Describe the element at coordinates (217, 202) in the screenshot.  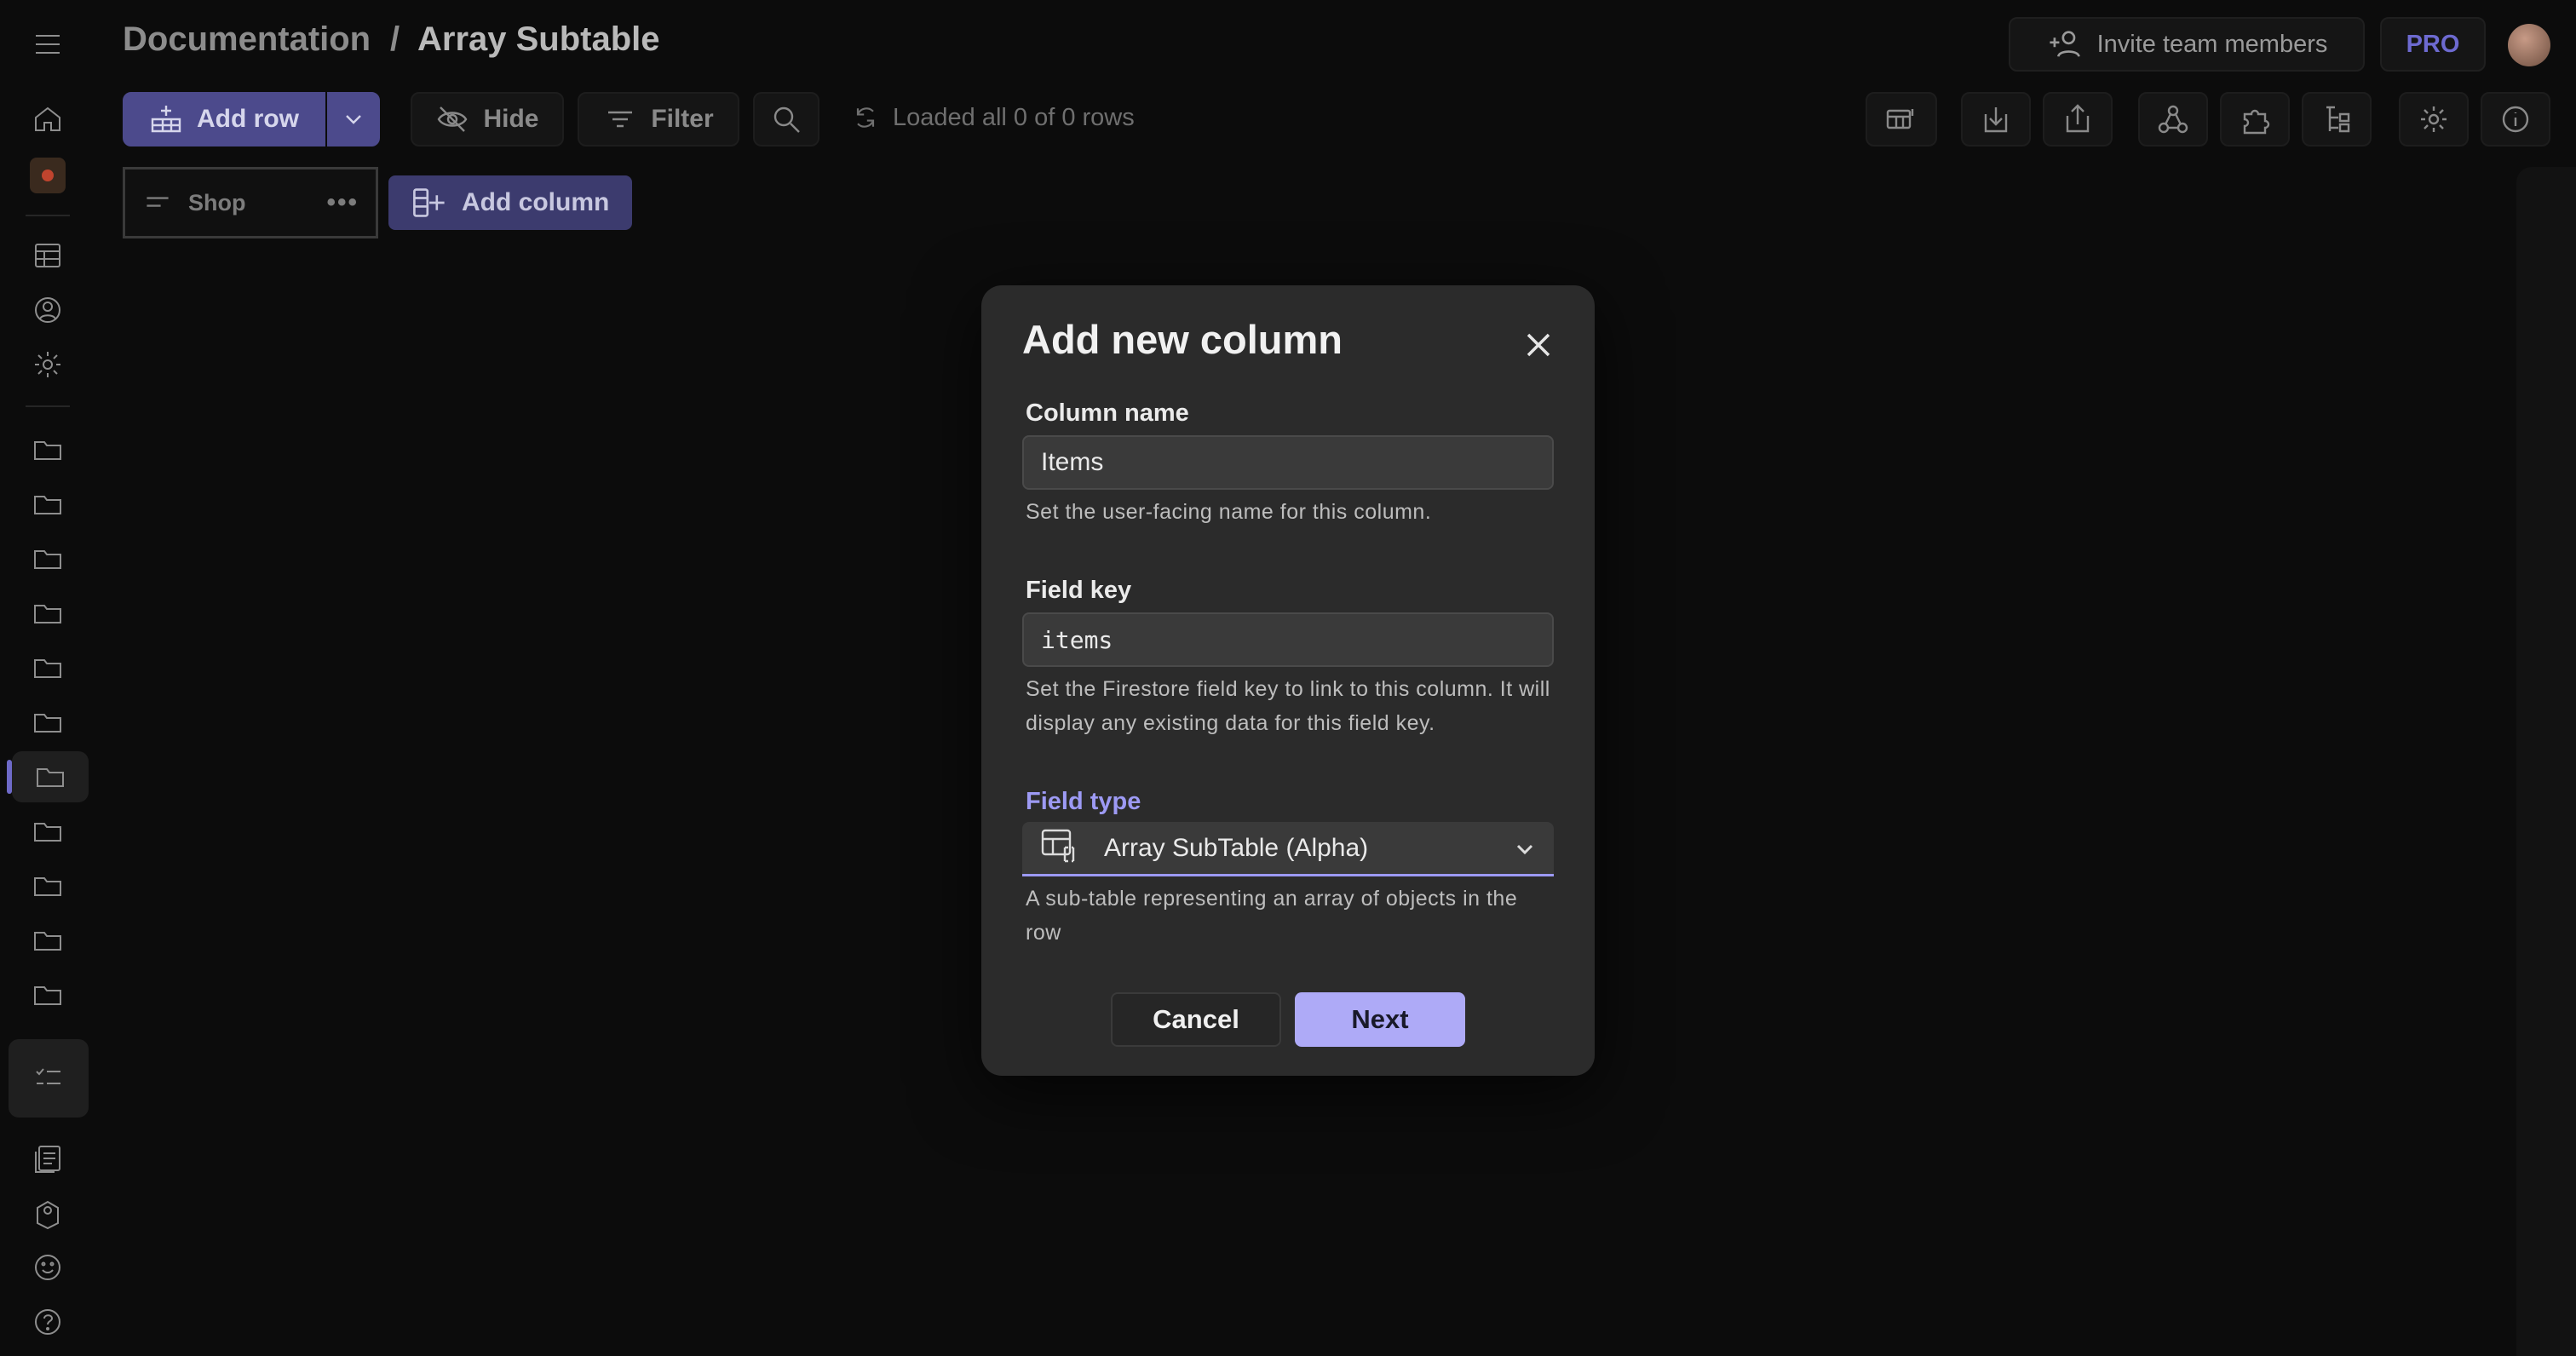
I see `column-shop-label: Shop` at that location.